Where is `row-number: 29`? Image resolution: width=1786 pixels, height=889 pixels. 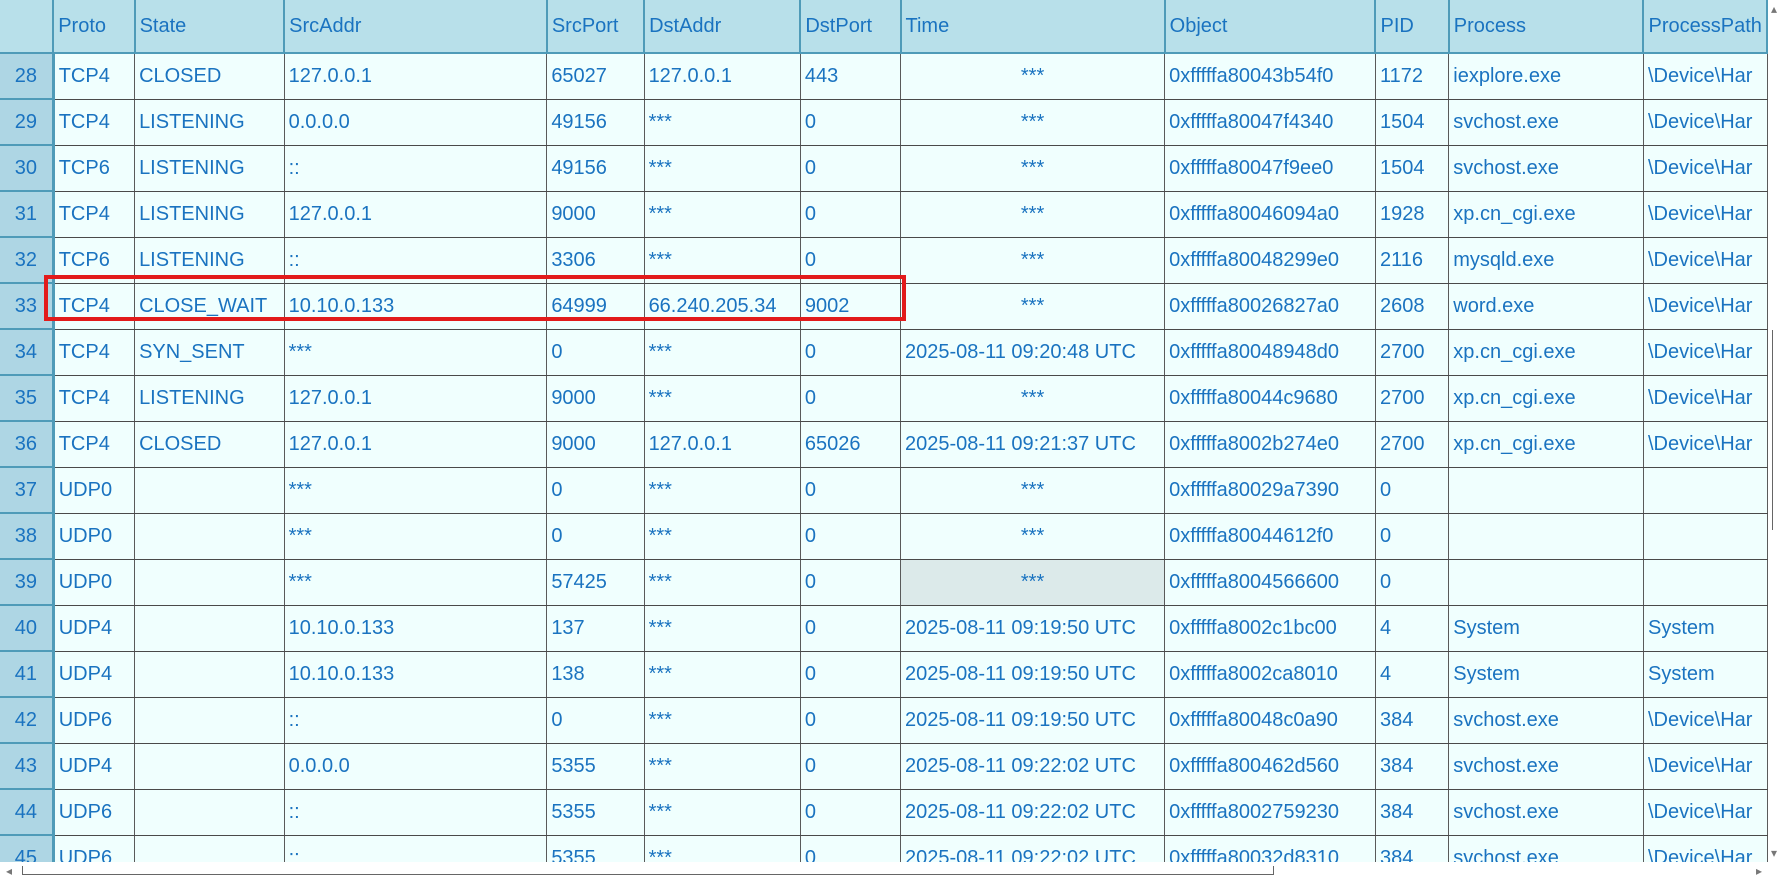 row-number: 29 is located at coordinates (27, 122).